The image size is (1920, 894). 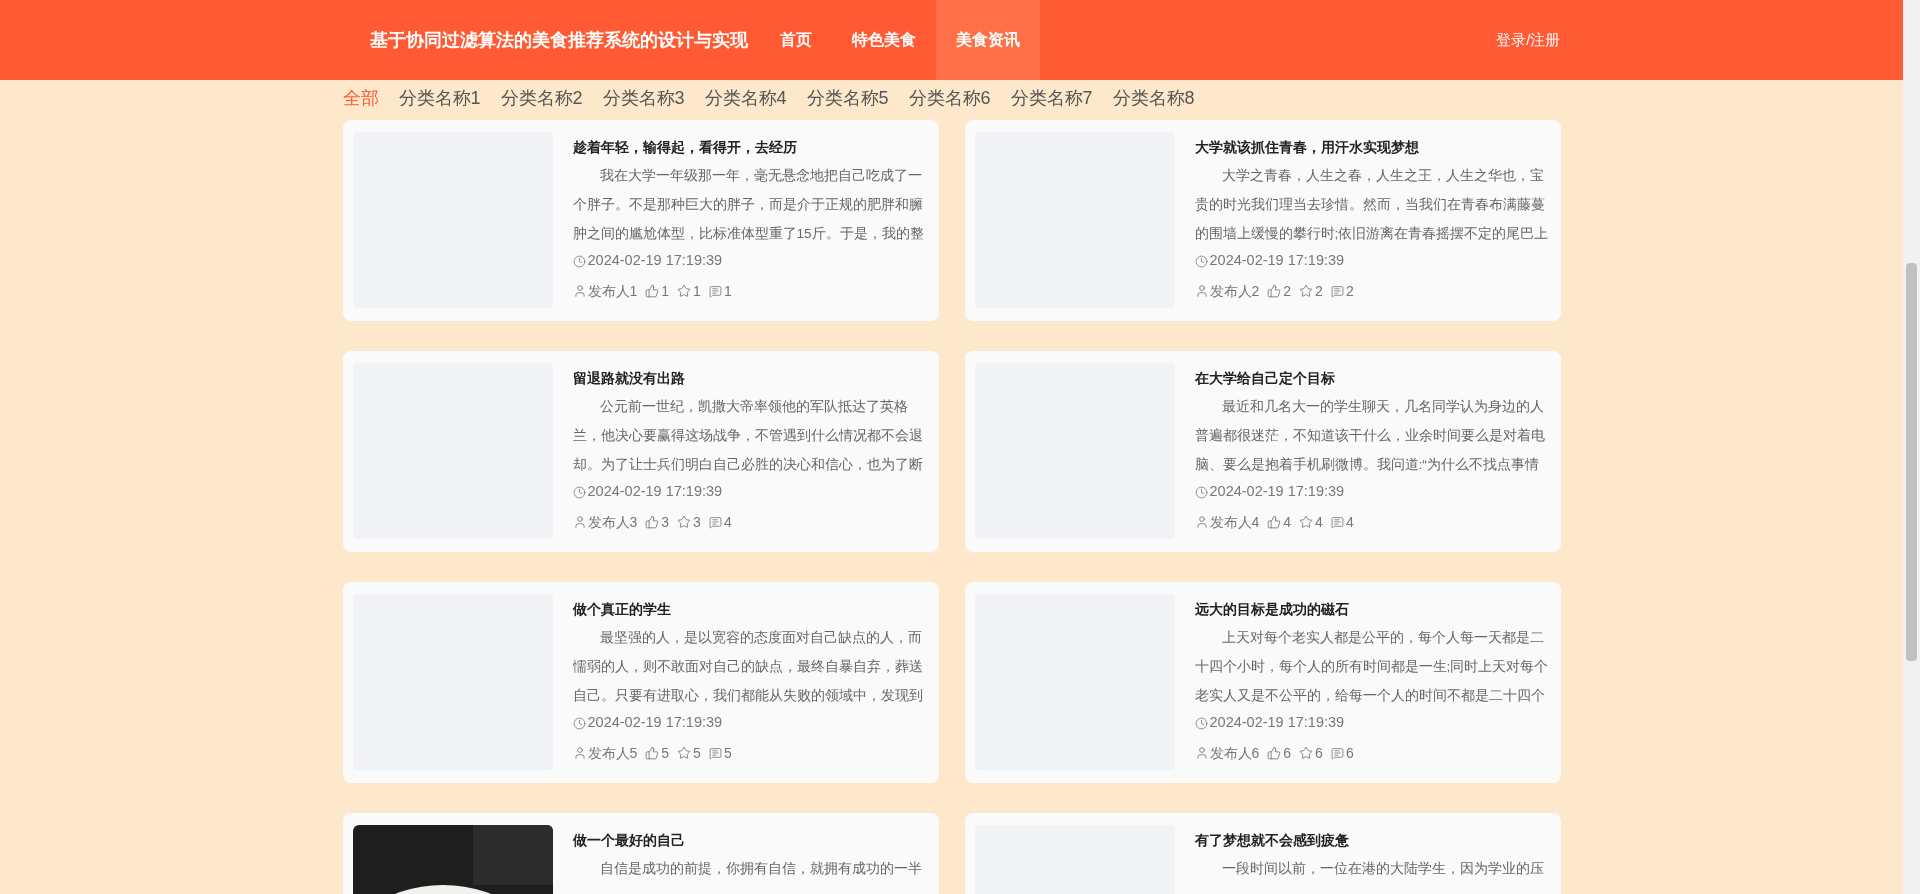 I want to click on scrollbar, so click(x=1911, y=447).